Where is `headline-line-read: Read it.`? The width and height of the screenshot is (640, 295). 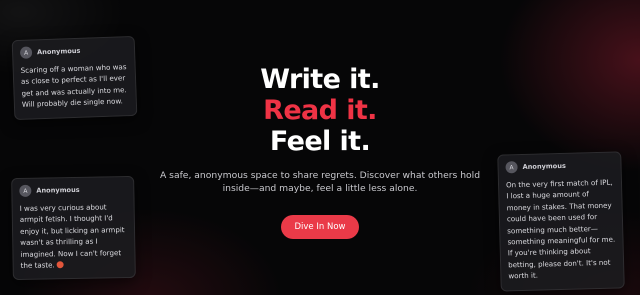 headline-line-read: Read it. is located at coordinates (320, 110).